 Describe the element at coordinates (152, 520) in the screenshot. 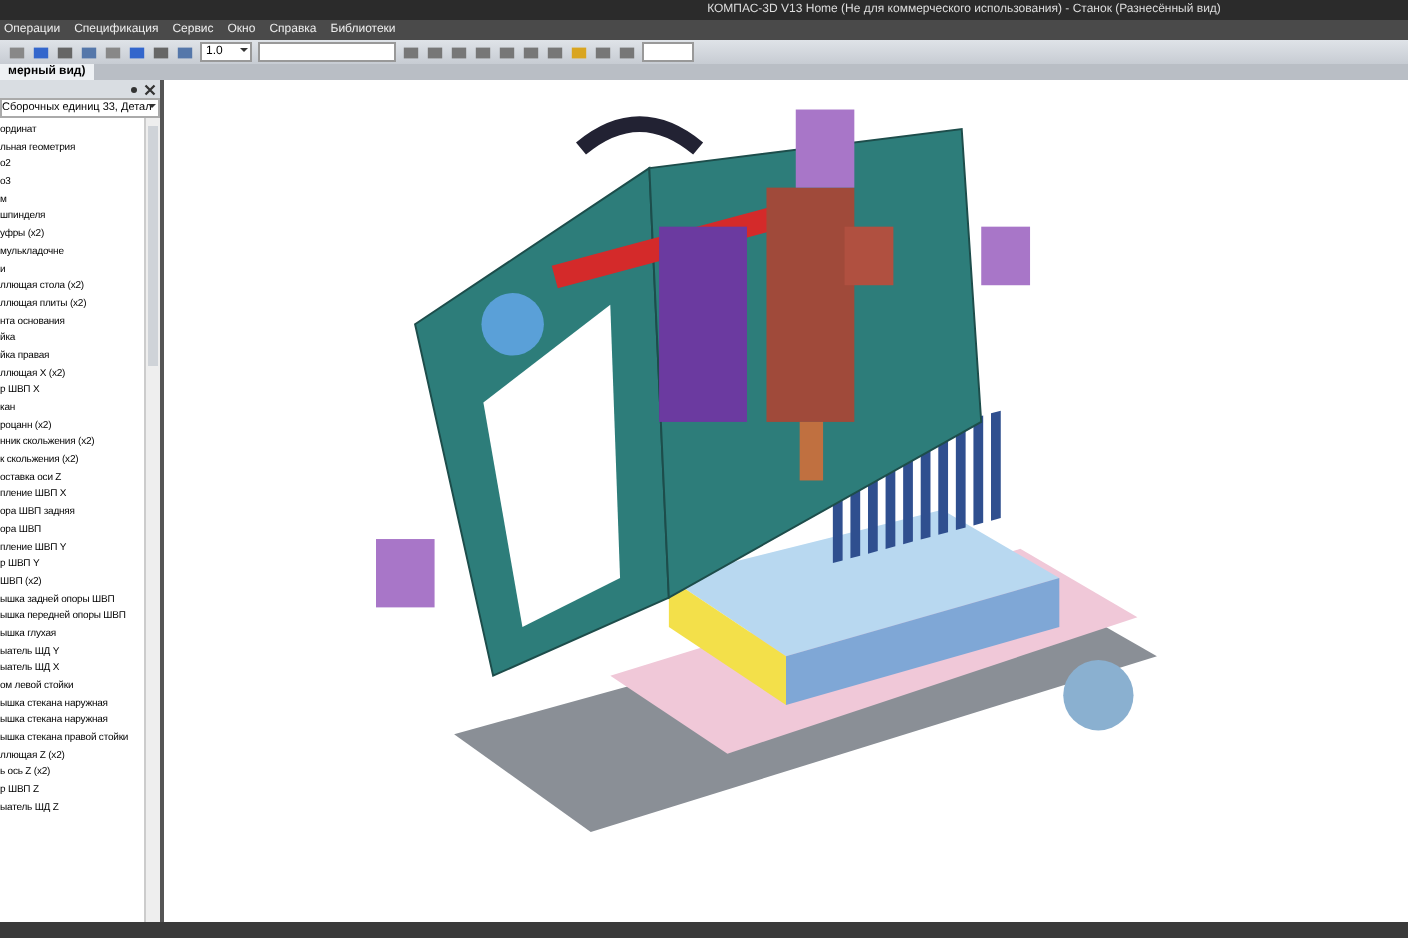

I see `scrollbar` at that location.